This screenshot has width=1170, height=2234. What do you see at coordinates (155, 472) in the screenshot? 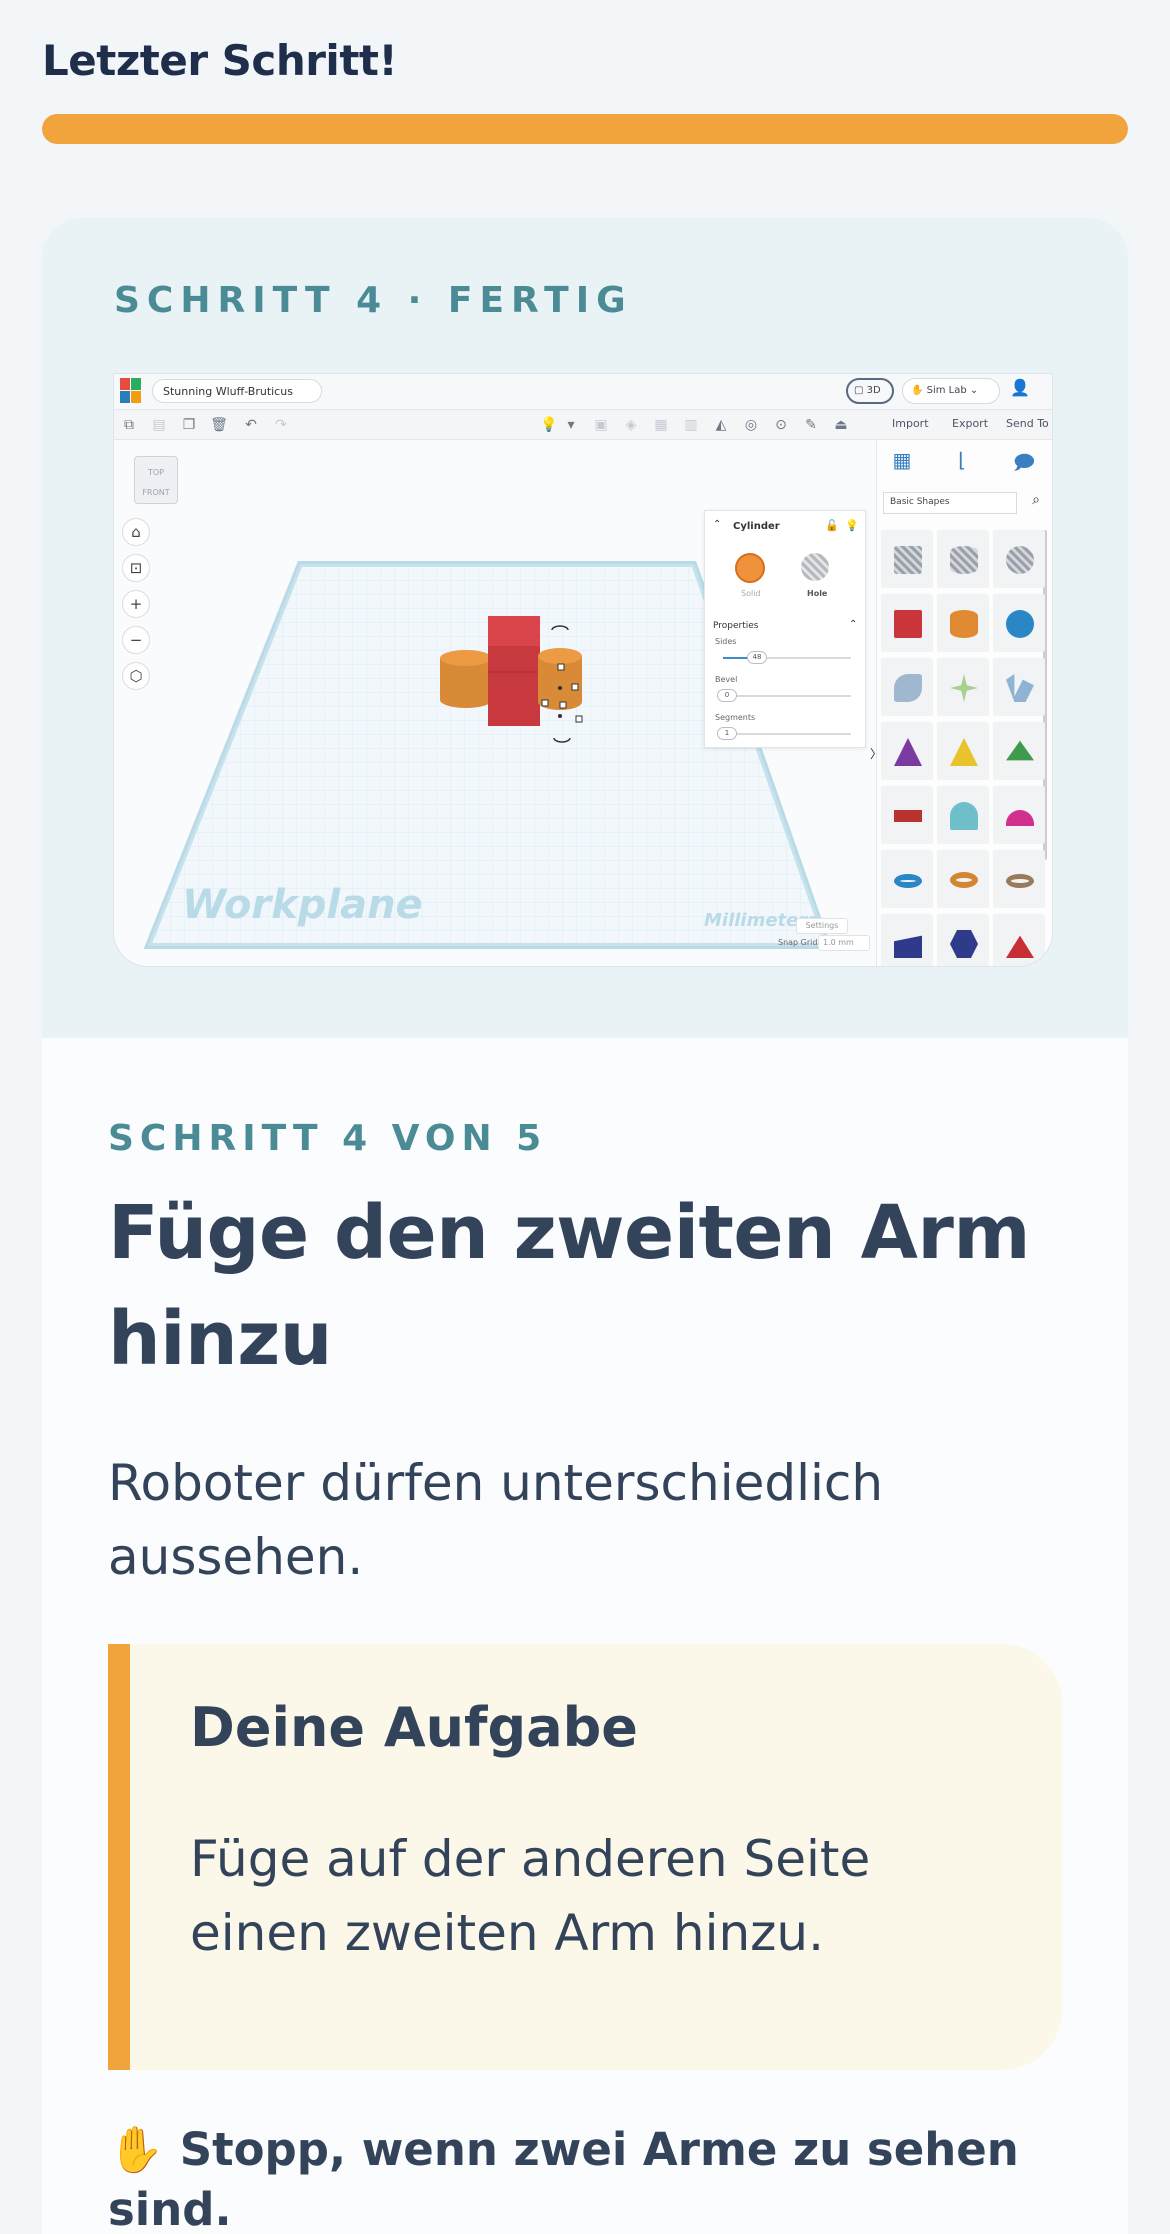
I see `view-cube-top: TOP` at bounding box center [155, 472].